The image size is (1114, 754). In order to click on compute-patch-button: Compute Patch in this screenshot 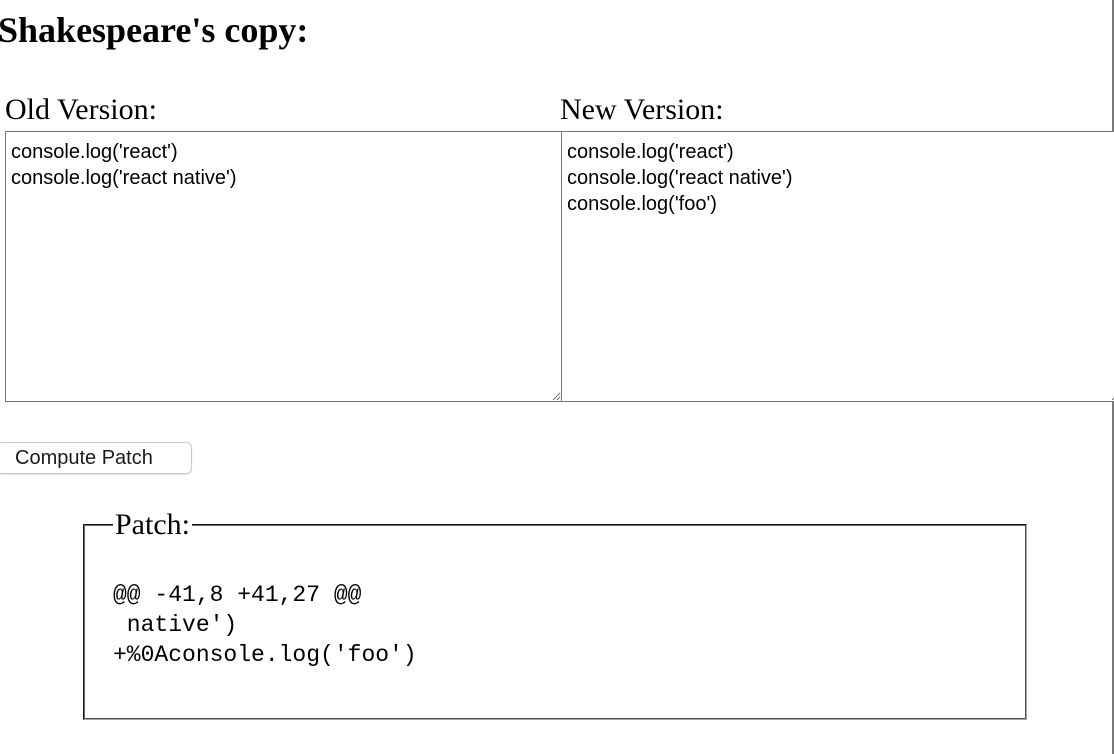, I will do `click(96, 458)`.